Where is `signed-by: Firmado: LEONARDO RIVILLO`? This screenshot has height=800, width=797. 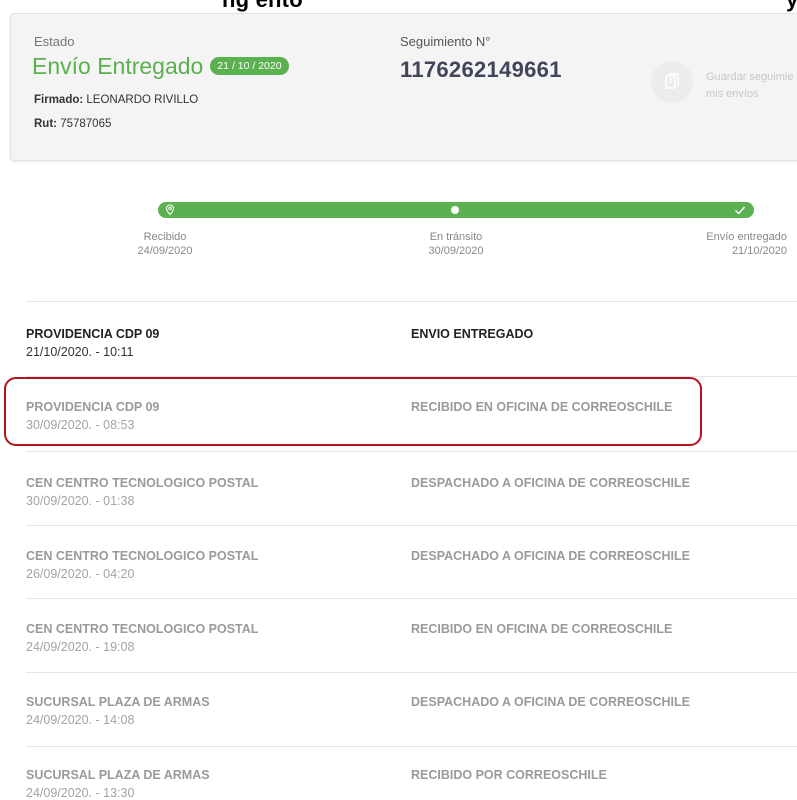 signed-by: Firmado: LEONARDO RIVILLO is located at coordinates (116, 100).